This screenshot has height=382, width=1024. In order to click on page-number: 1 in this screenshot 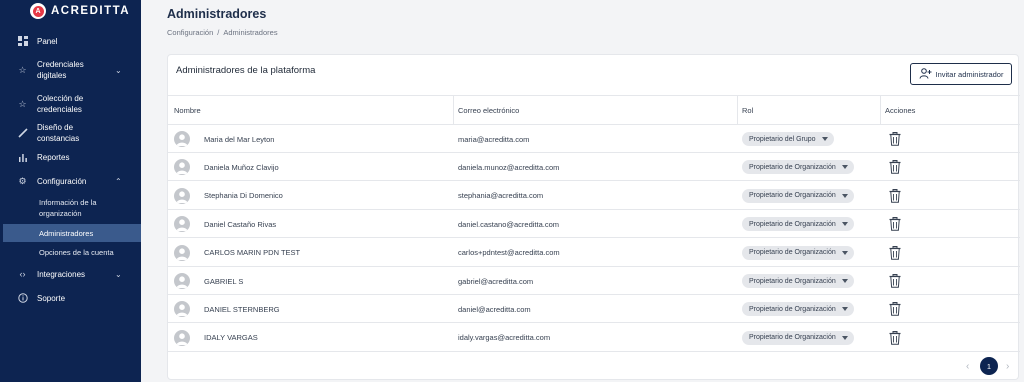, I will do `click(989, 366)`.